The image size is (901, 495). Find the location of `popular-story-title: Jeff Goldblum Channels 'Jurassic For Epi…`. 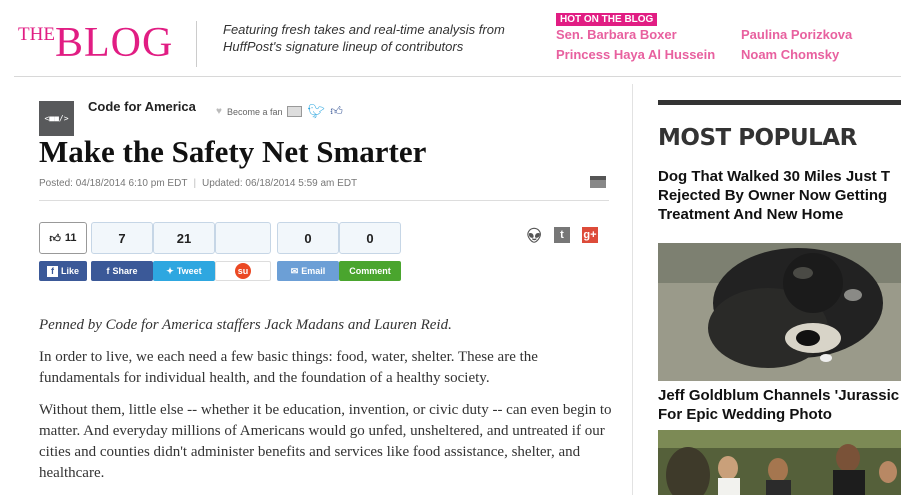

popular-story-title: Jeff Goldblum Channels 'Jurassic For Epi… is located at coordinates (779, 405).